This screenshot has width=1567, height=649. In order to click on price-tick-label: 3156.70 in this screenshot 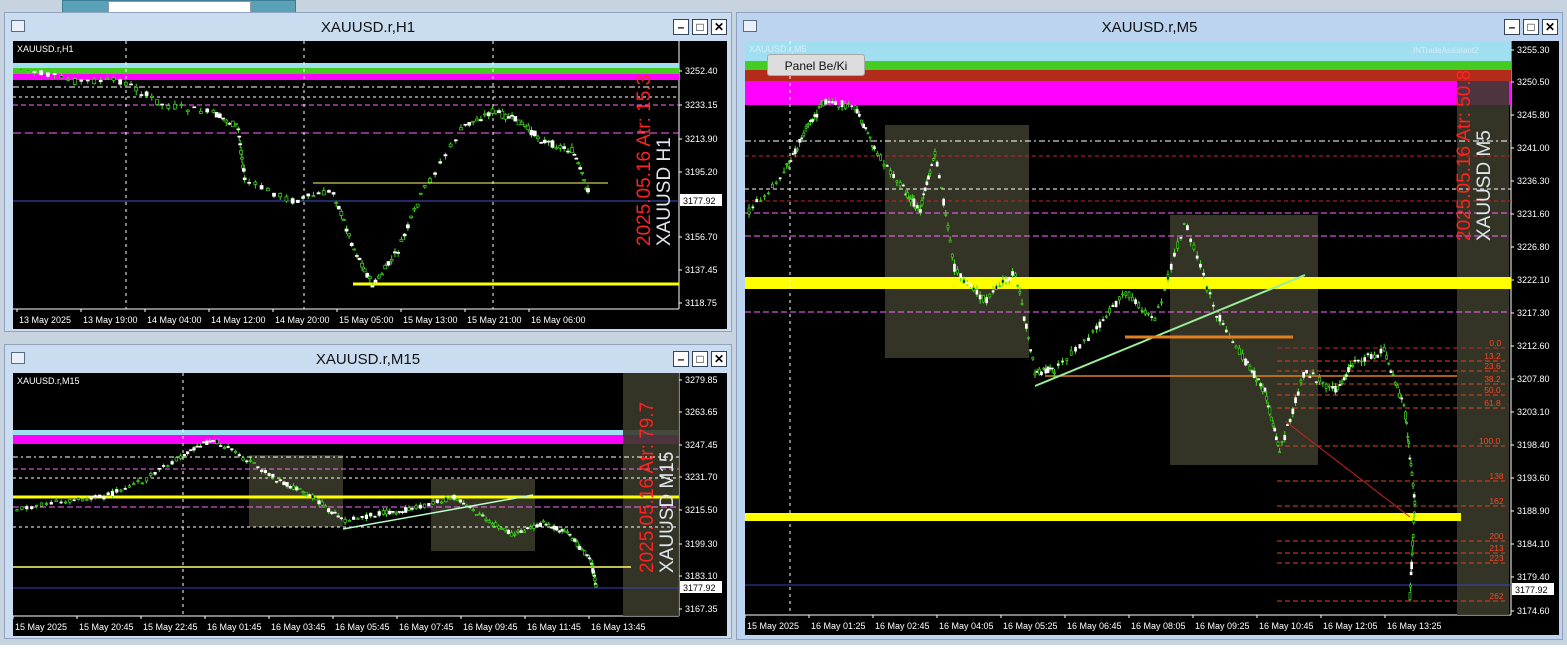, I will do `click(701, 237)`.